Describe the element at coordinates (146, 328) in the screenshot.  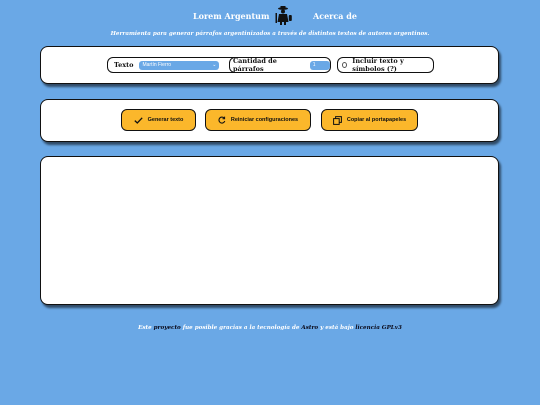
I see `footer-text-prefix: Este` at that location.